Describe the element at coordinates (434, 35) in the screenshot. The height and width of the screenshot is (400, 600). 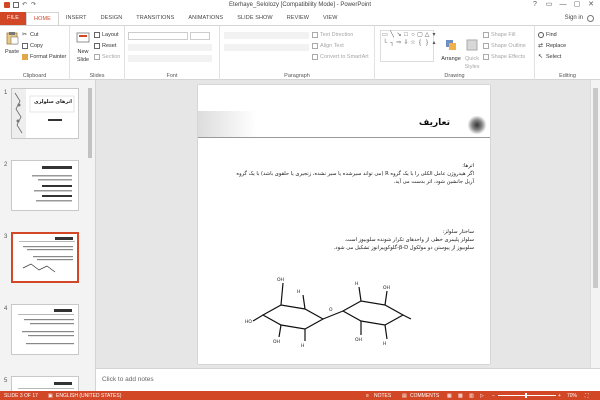
I see `more-shapes-icon: ▾` at that location.